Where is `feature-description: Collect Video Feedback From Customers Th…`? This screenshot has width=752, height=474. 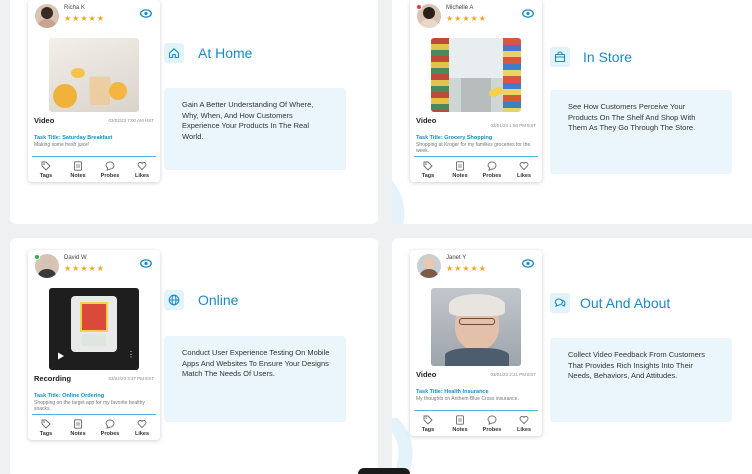 feature-description: Collect Video Feedback From Customers Th… is located at coordinates (641, 380).